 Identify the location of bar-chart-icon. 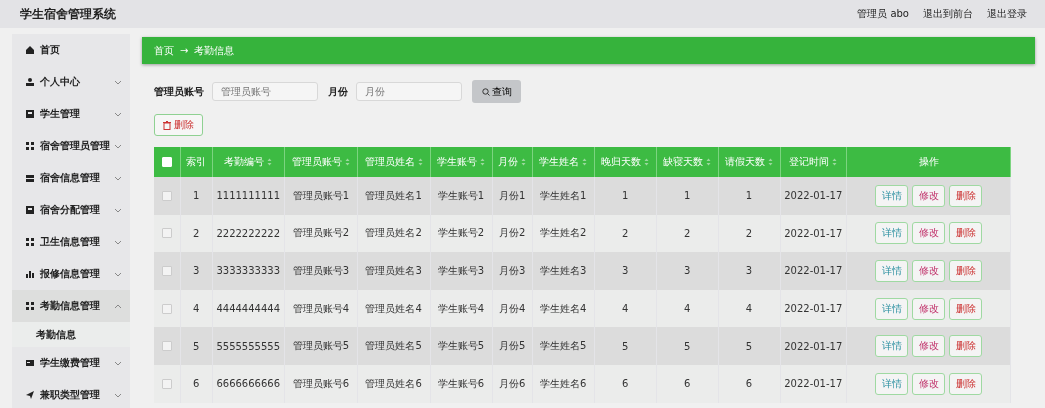
(30, 274).